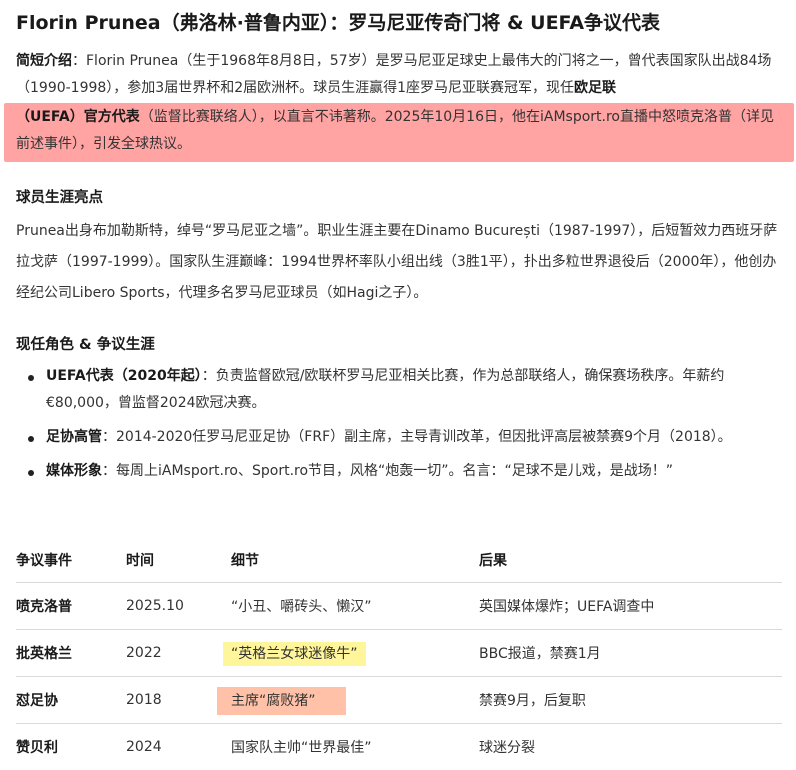  Describe the element at coordinates (71, 653) in the screenshot. I see `cell-event: 批英格兰` at that location.